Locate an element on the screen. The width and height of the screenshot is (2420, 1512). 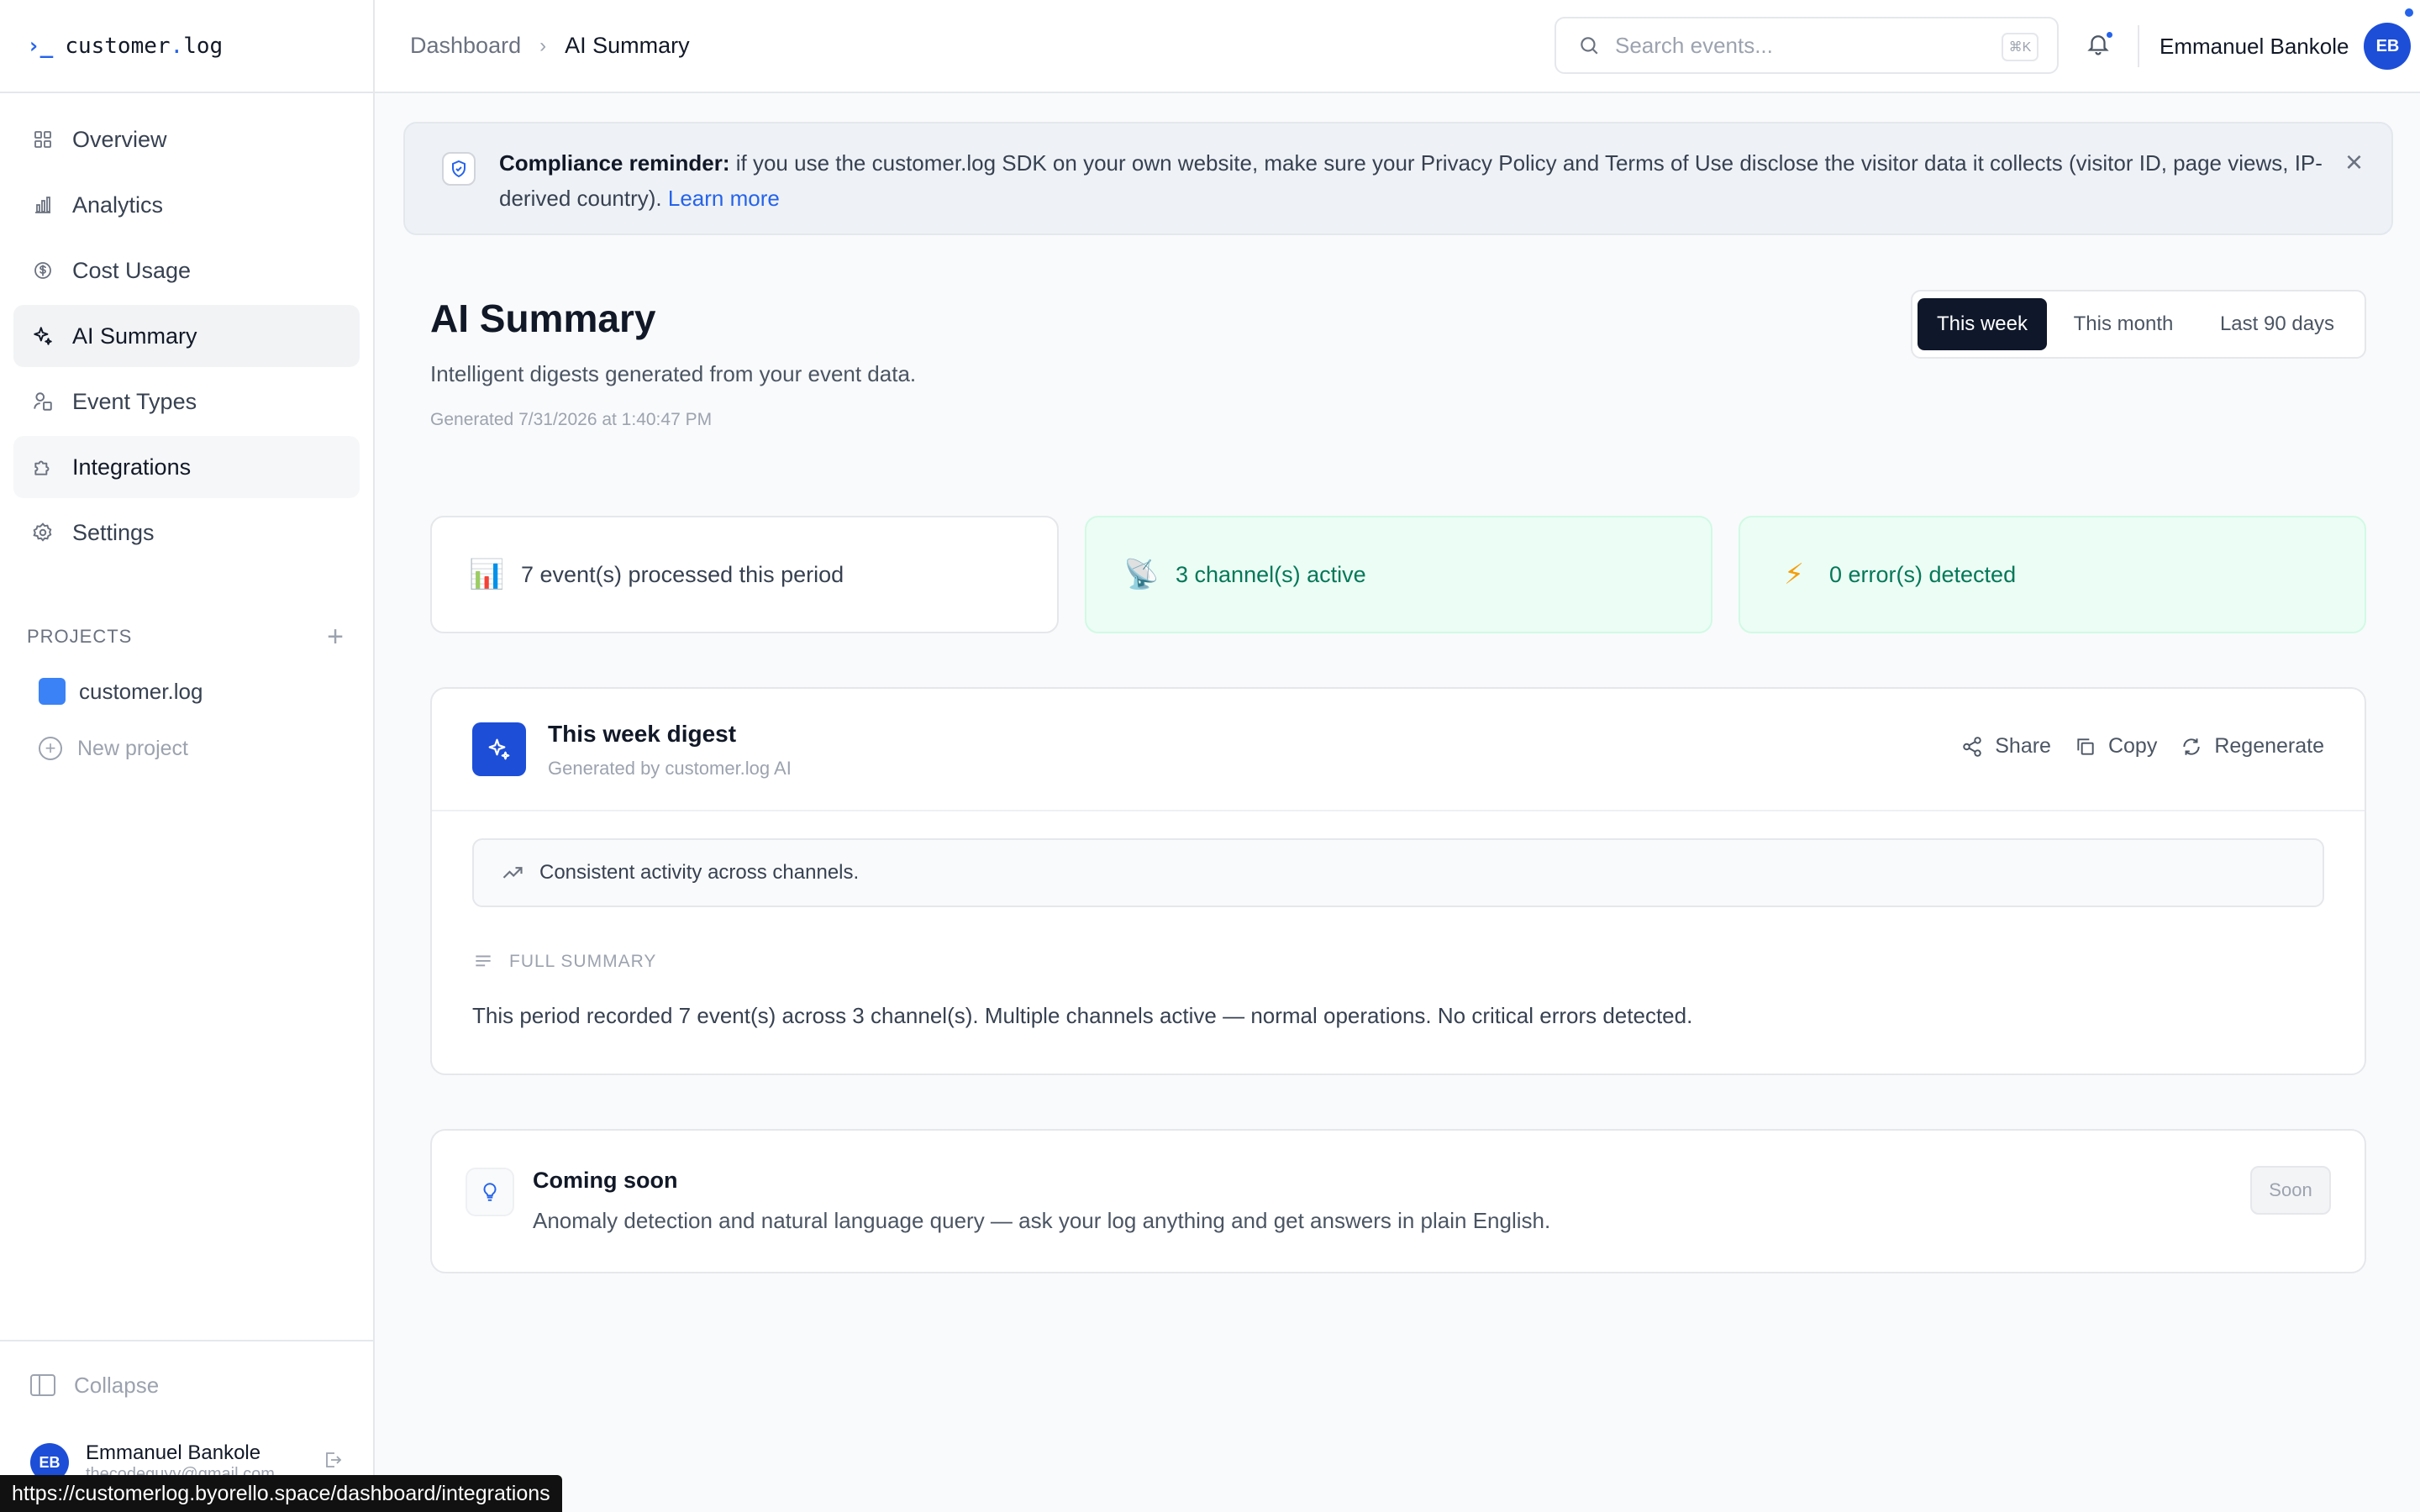
sidebar-item-label: Integrations is located at coordinates (132, 467).